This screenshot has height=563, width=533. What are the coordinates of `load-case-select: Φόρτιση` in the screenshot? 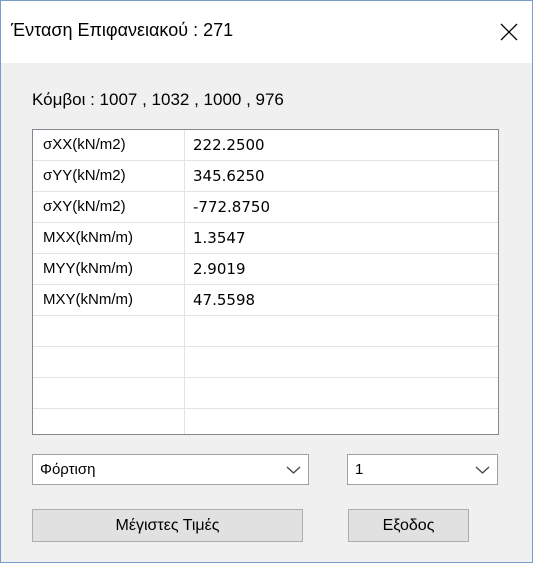 It's located at (170, 469).